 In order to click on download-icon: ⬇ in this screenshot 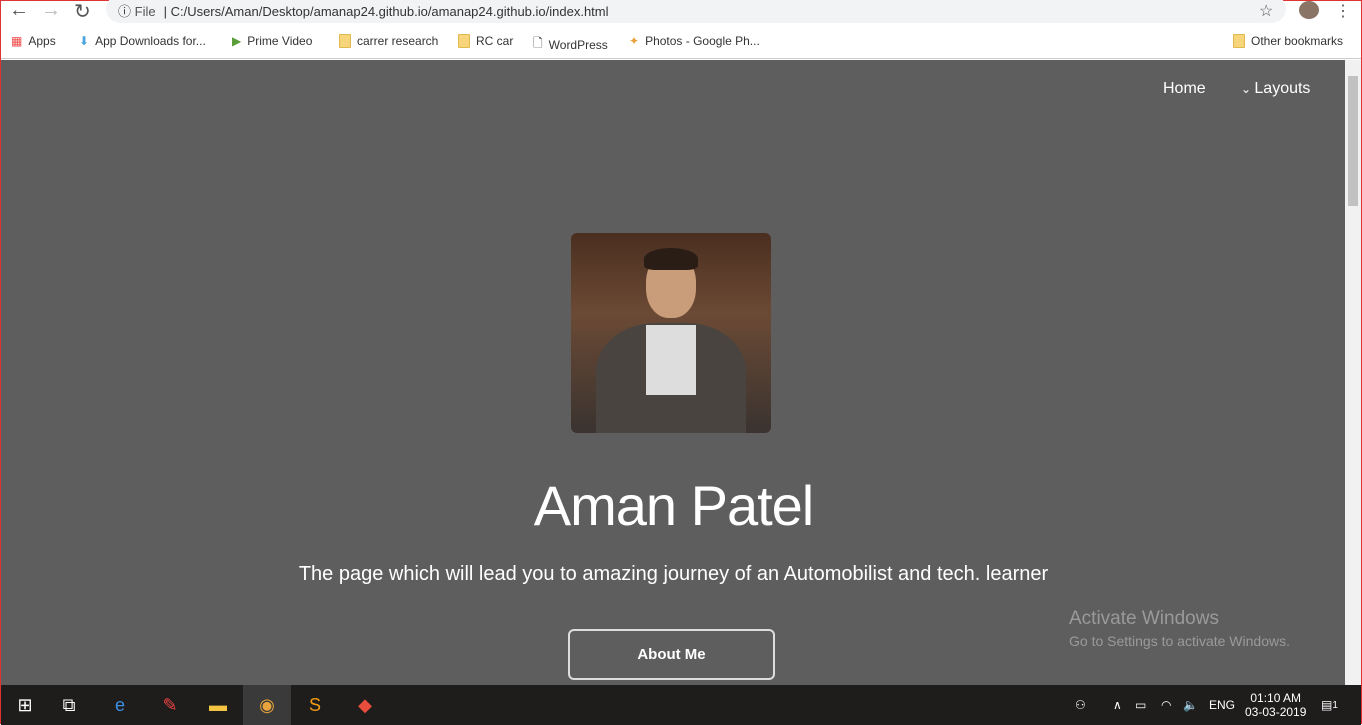, I will do `click(84, 41)`.